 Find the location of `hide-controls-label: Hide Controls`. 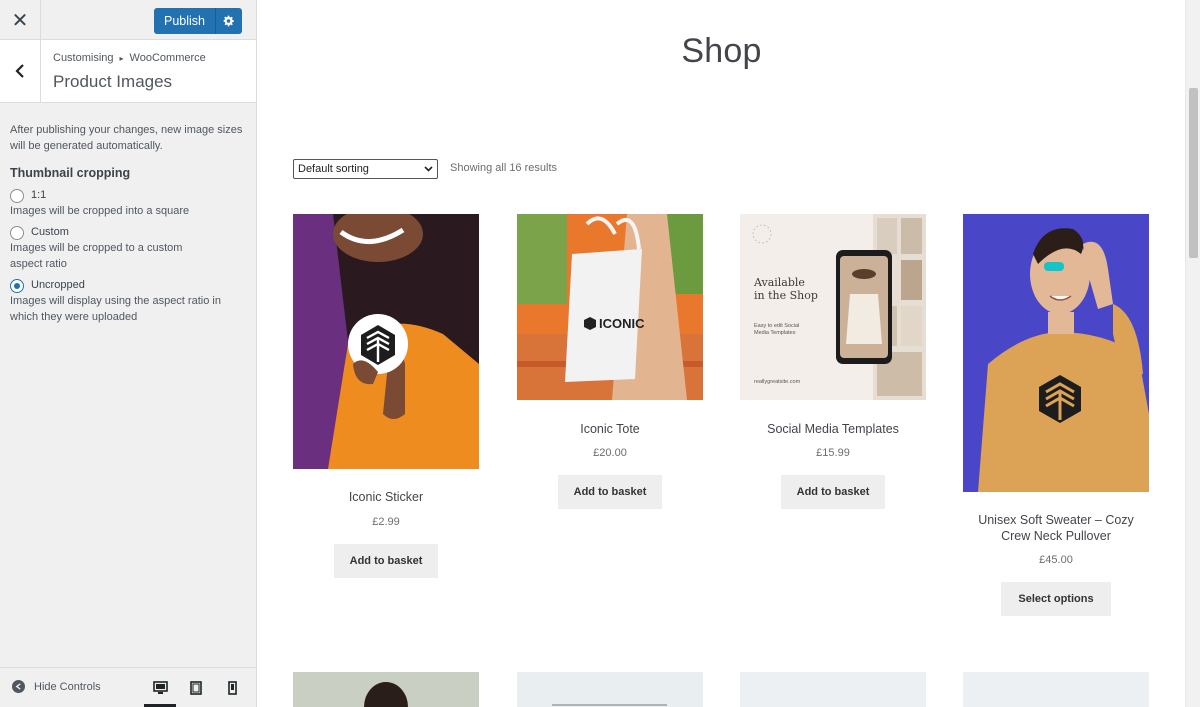

hide-controls-label: Hide Controls is located at coordinates (67, 686).